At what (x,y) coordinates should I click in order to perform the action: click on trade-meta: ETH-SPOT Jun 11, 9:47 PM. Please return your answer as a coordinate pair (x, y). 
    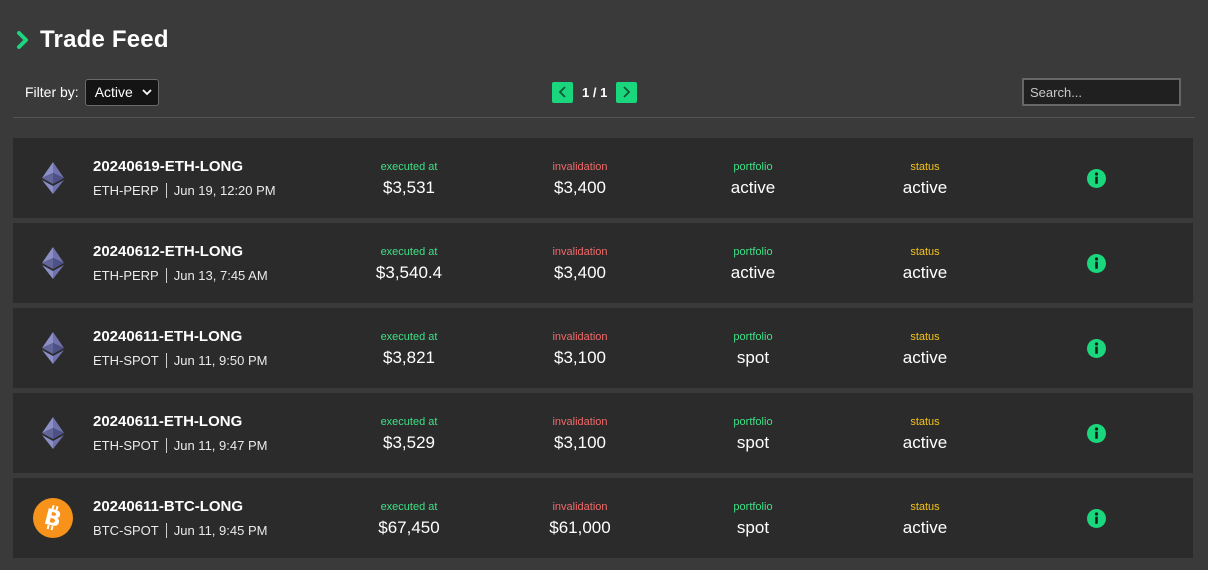
    Looking at the image, I should click on (180, 445).